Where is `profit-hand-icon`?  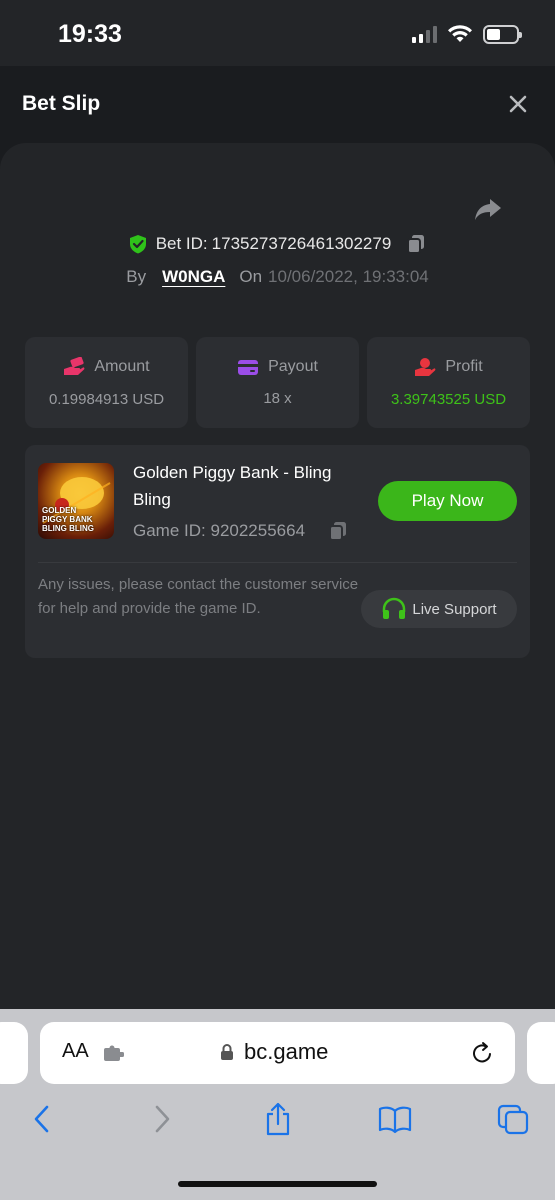
profit-hand-icon is located at coordinates (425, 367).